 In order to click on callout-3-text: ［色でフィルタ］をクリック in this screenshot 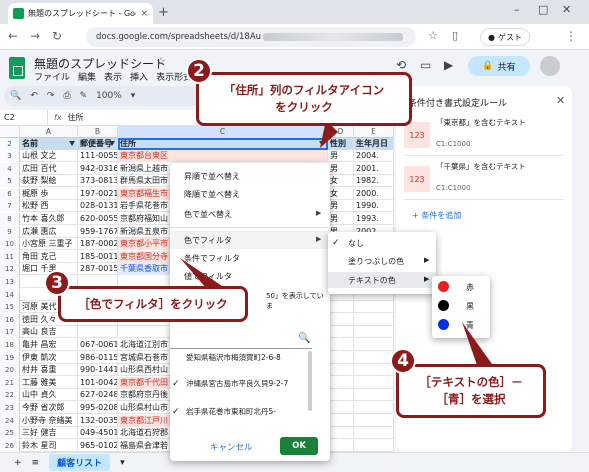, I will do `click(153, 303)`.